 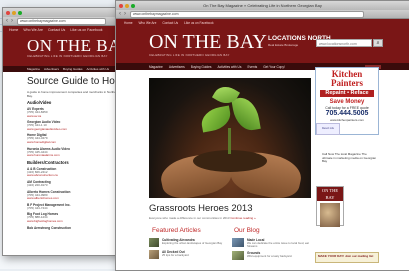 I want to click on blog-heading: Our Blog, so click(x=247, y=230).